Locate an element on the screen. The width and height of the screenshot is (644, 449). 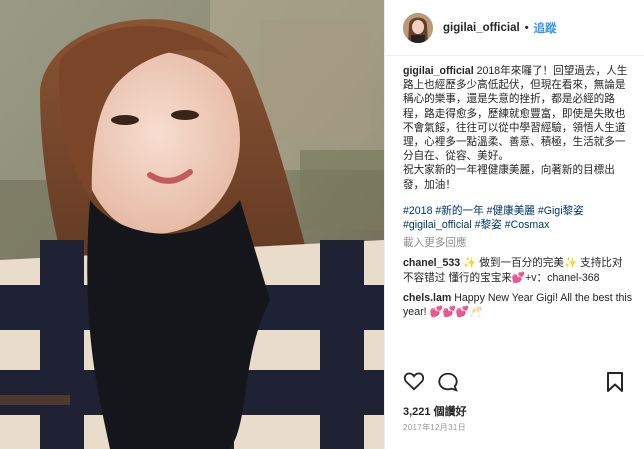
post-header: gigilai_official • 追蹤 is located at coordinates (514, 28).